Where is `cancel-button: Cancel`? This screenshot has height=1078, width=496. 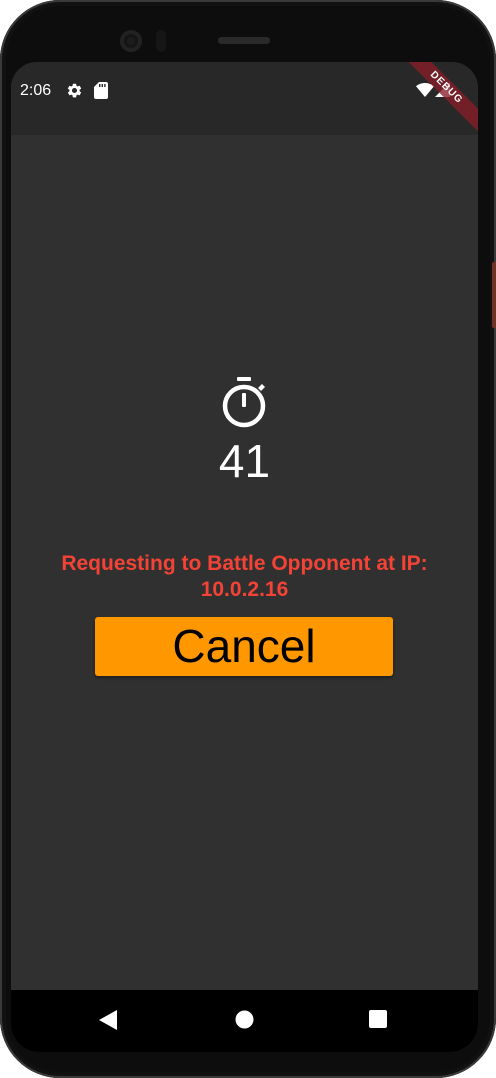
cancel-button: Cancel is located at coordinates (244, 646).